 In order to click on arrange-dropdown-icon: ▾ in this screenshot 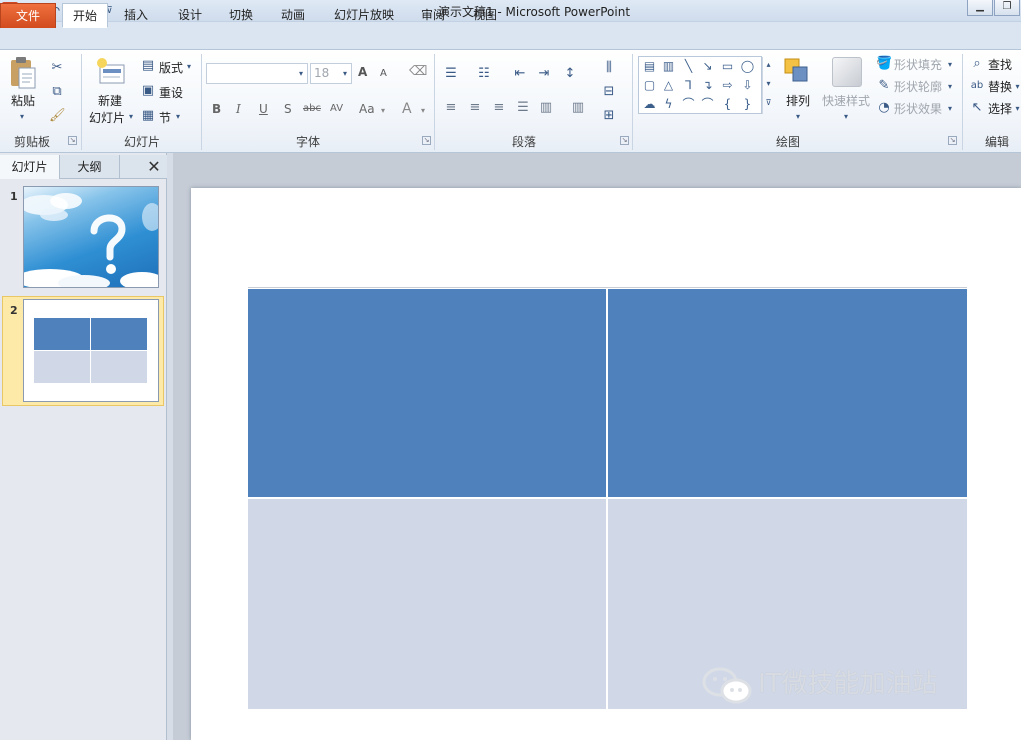, I will do `click(798, 117)`.